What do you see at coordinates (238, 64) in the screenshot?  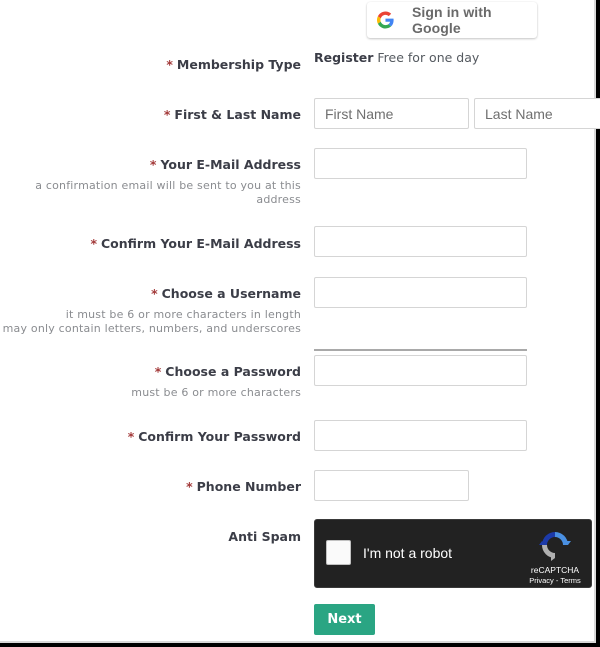 I see `membership-type-text: Membership Type` at bounding box center [238, 64].